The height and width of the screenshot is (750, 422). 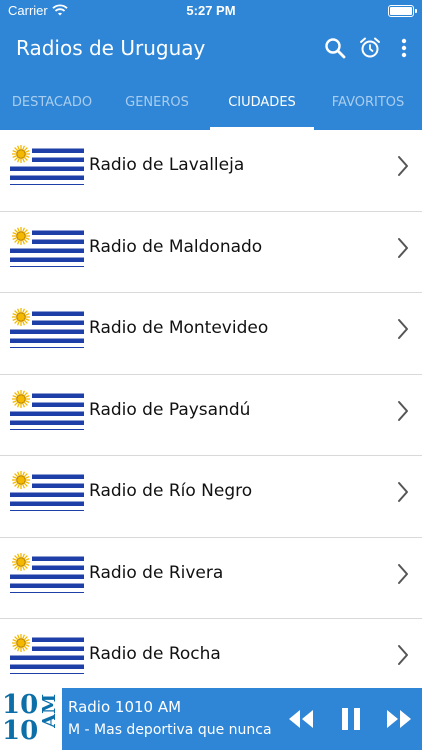 I want to click on alarm-clock-icon, so click(x=370, y=48).